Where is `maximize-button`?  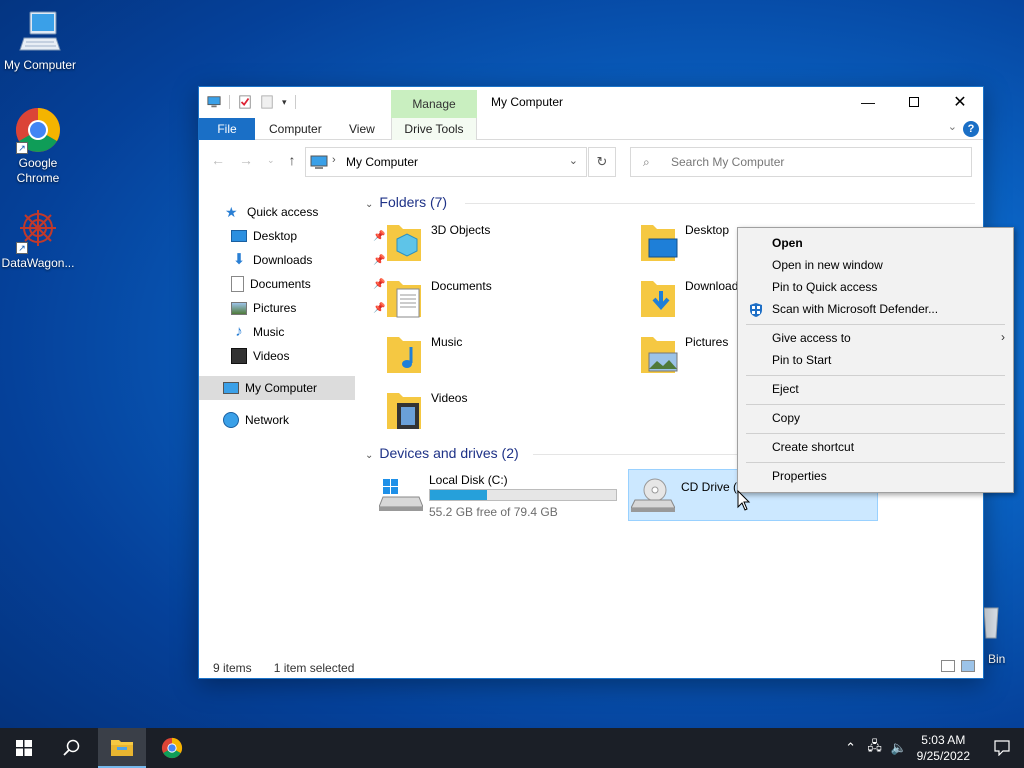 maximize-button is located at coordinates (914, 102).